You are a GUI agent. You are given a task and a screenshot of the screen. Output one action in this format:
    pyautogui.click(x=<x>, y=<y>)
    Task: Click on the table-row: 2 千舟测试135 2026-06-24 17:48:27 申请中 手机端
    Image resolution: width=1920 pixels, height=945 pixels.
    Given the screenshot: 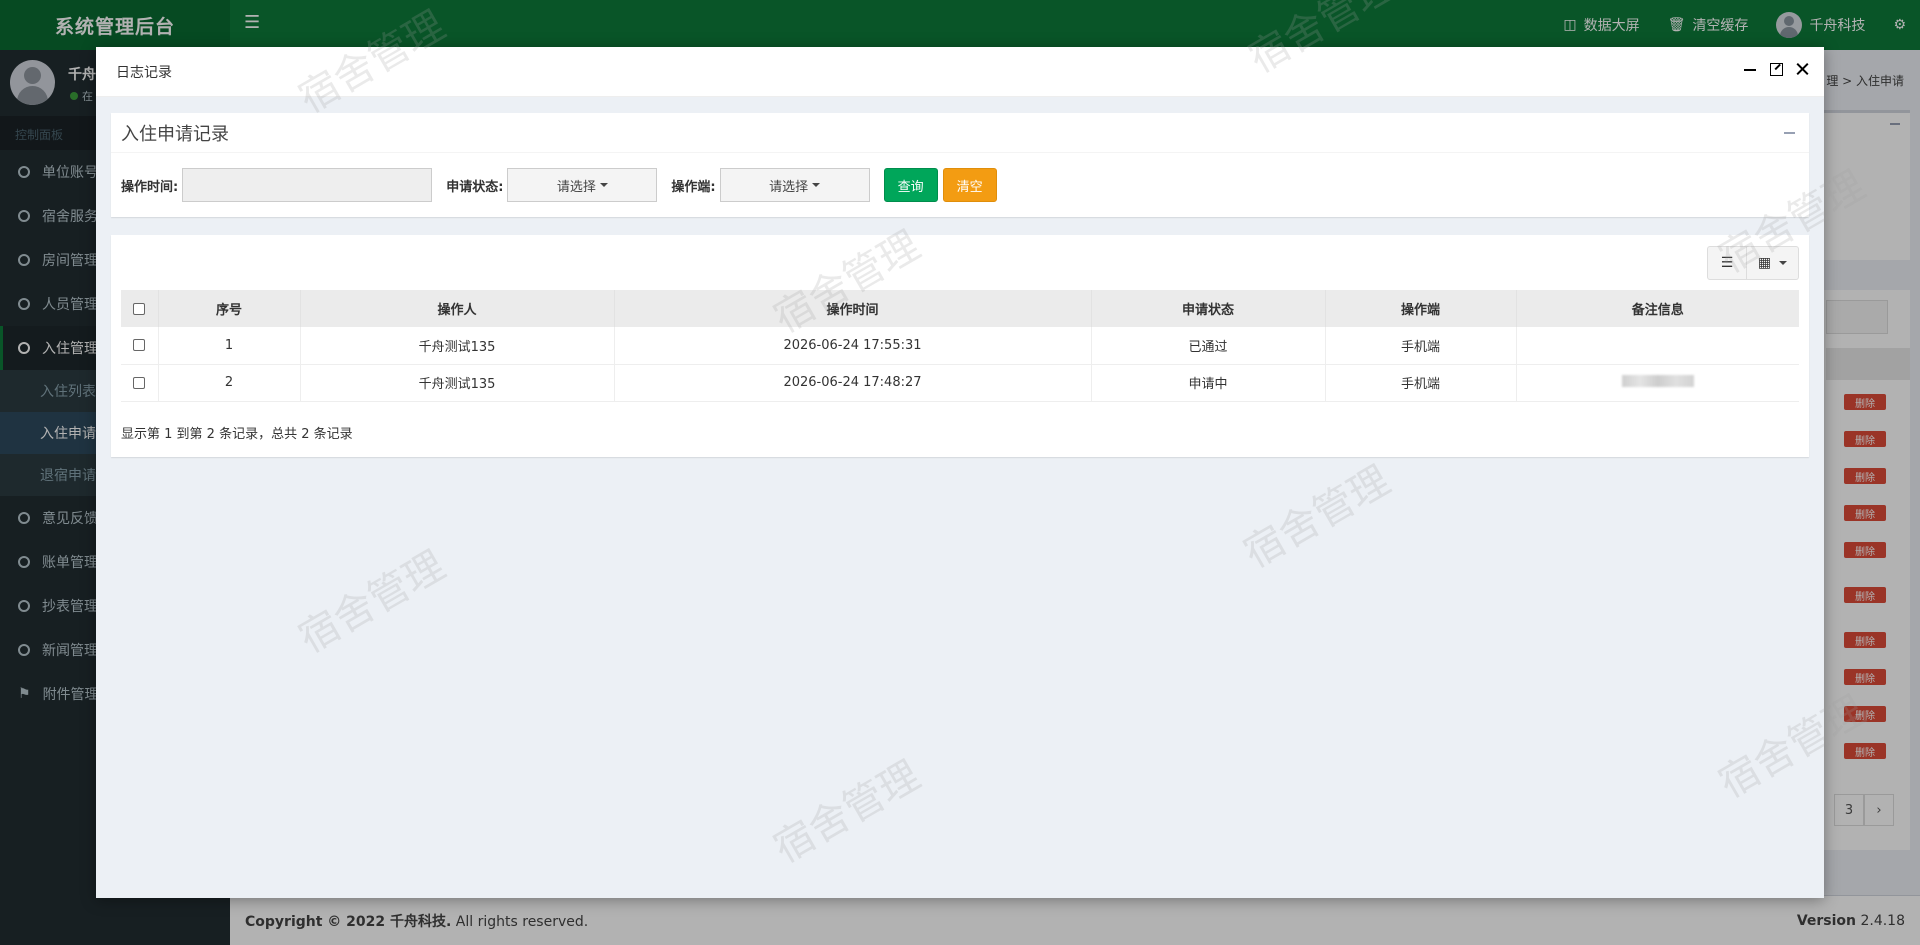 What is the action you would take?
    pyautogui.click(x=960, y=383)
    